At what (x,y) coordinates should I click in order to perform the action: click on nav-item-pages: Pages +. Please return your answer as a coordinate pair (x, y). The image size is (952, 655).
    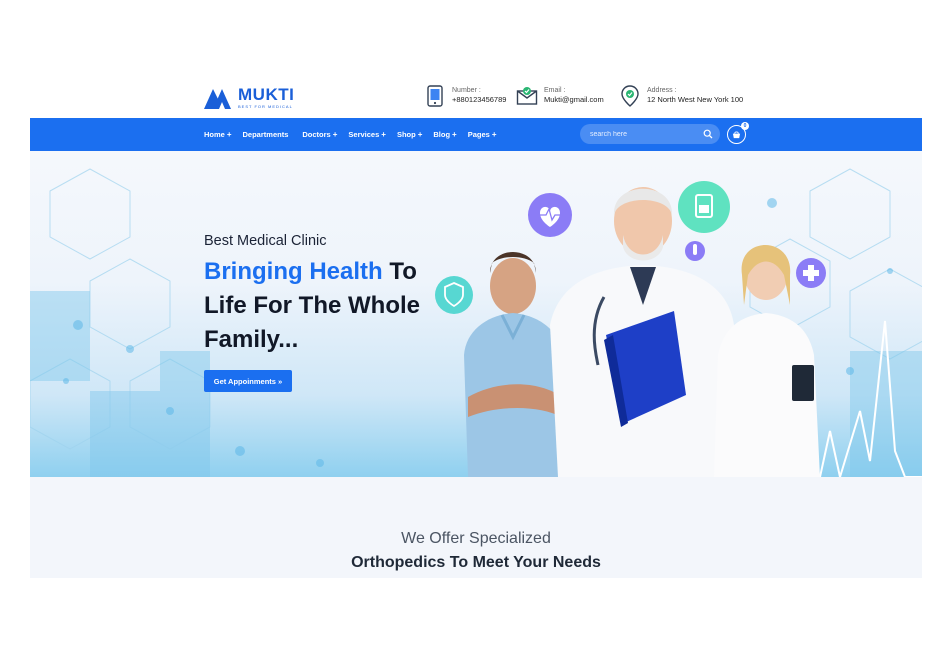
    Looking at the image, I should click on (482, 134).